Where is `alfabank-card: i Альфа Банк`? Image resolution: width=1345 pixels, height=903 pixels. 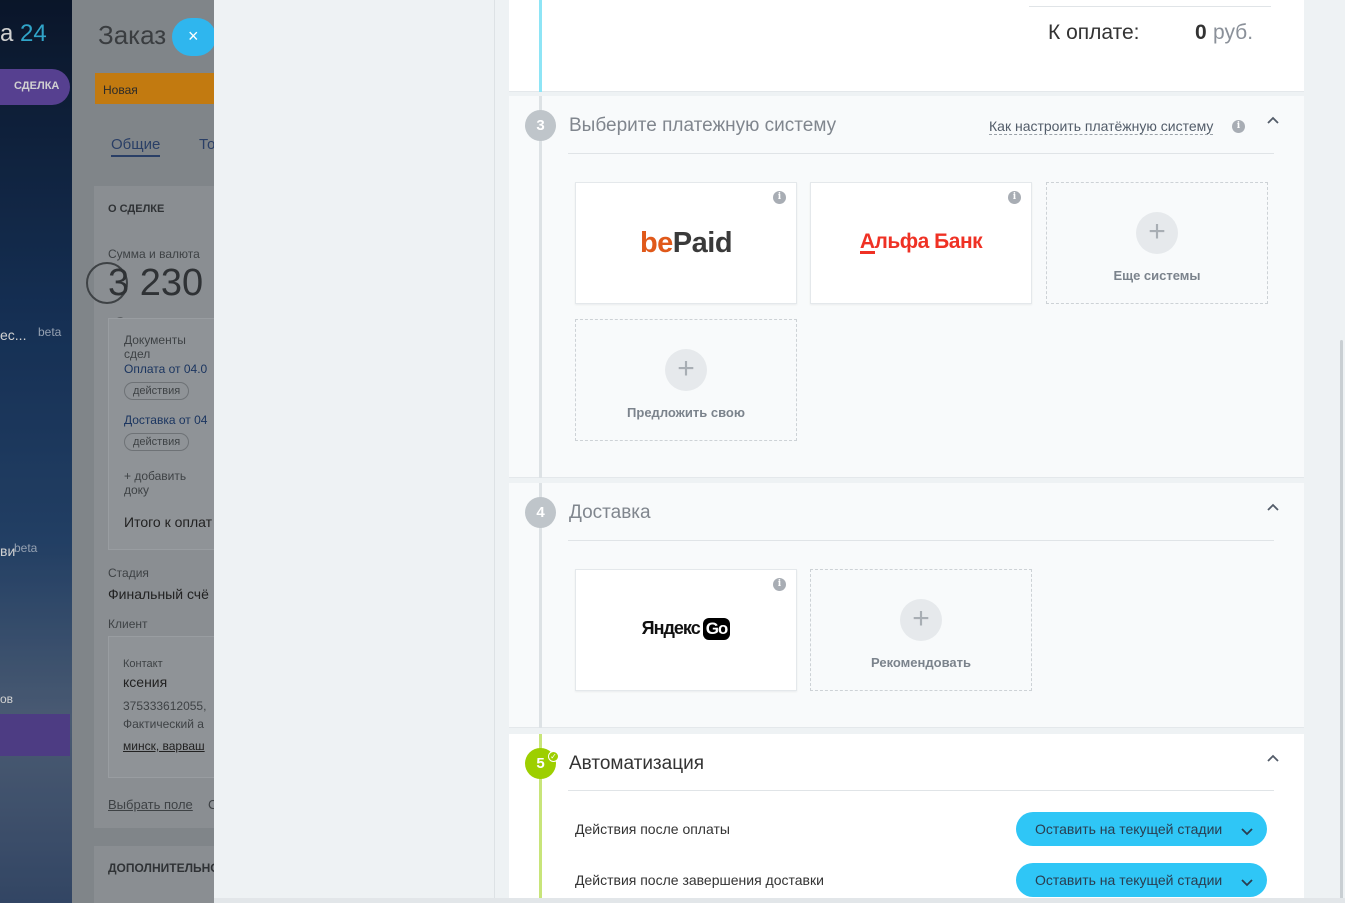 alfabank-card: i Альфа Банк is located at coordinates (921, 243).